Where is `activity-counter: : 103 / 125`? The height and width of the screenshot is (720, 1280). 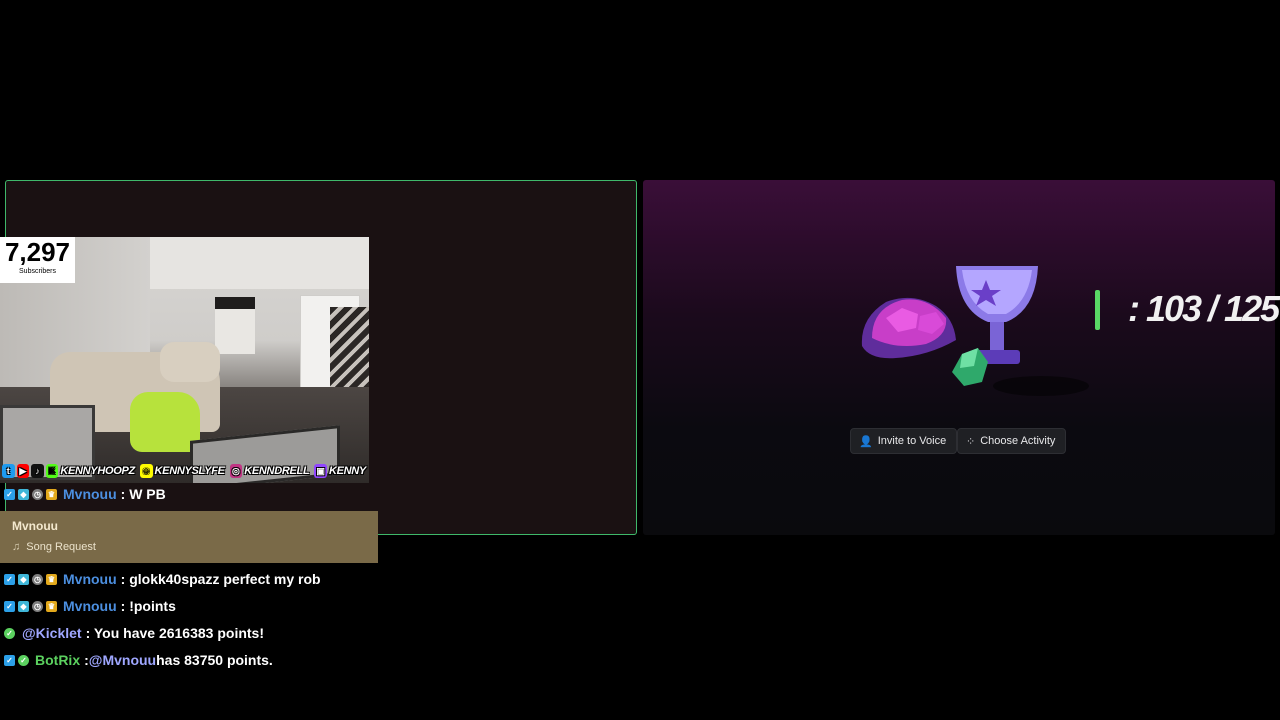
activity-counter: : 103 / 125 is located at coordinates (1204, 308).